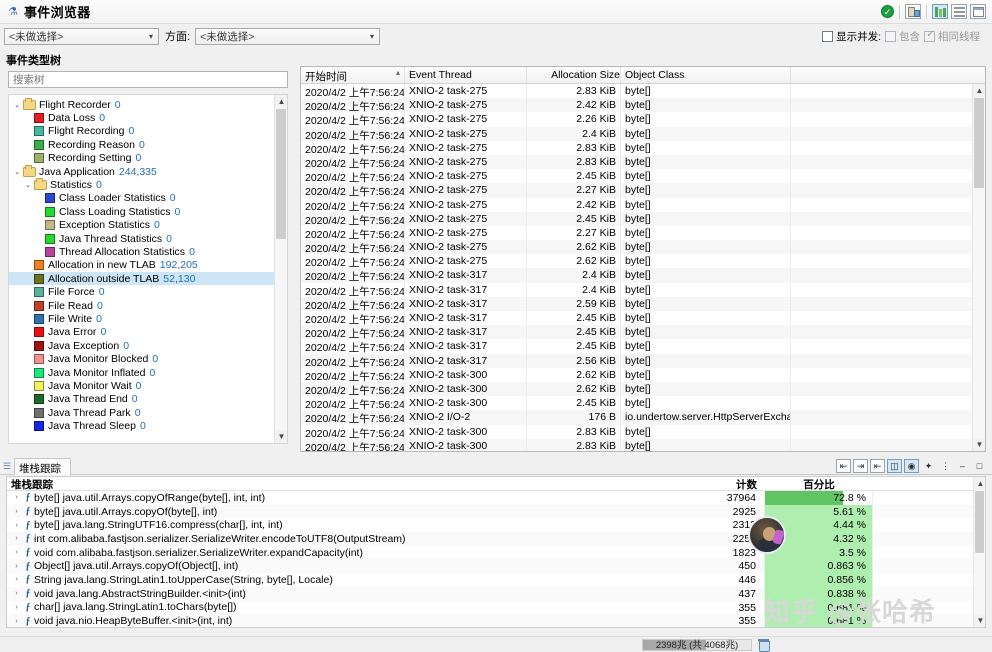  What do you see at coordinates (706, 75) in the screenshot?
I see `events-column-header: Object Class` at bounding box center [706, 75].